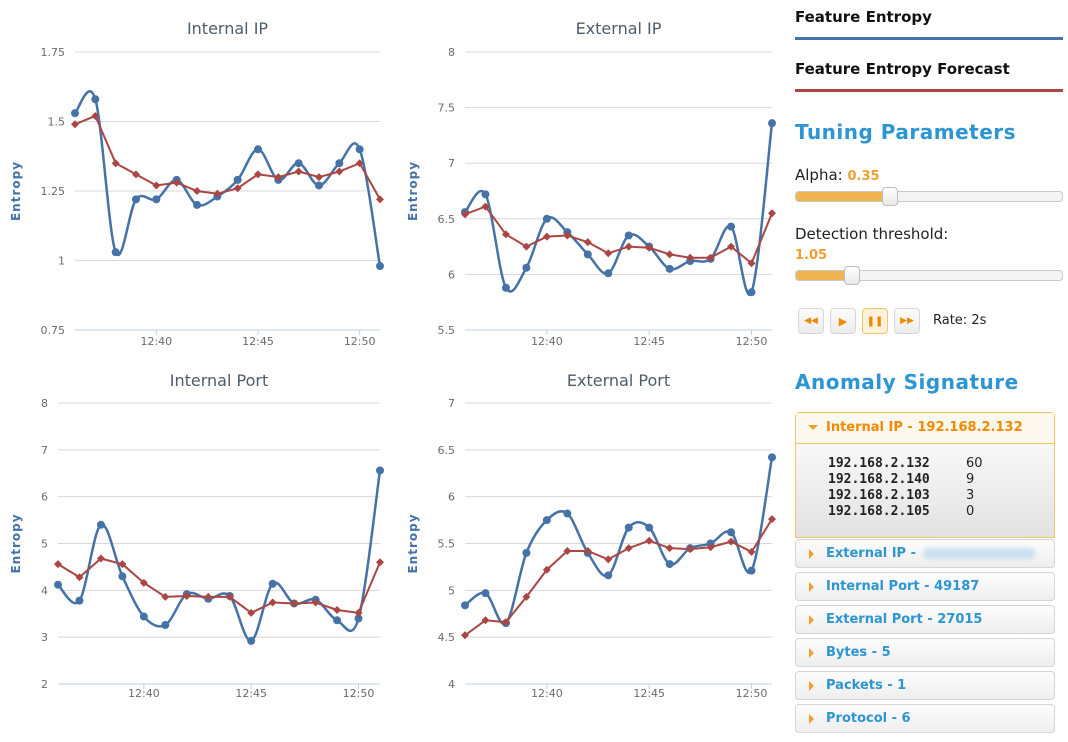  What do you see at coordinates (451, 163) in the screenshot?
I see `y-tick-label: 7` at bounding box center [451, 163].